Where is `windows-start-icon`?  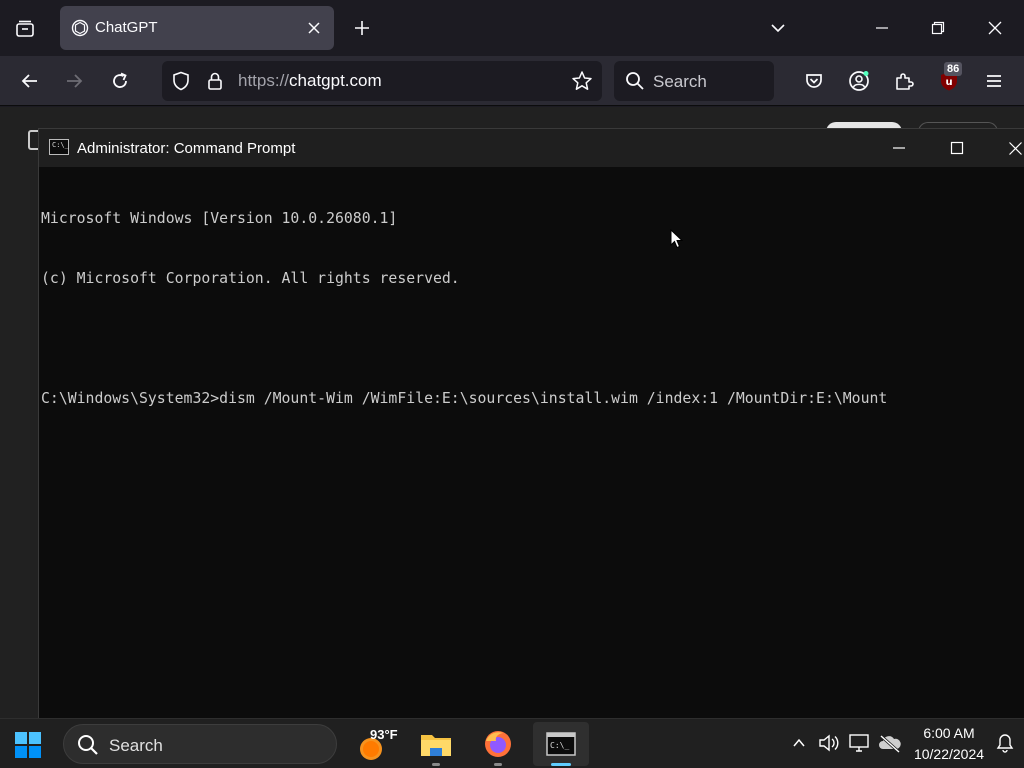 windows-start-icon is located at coordinates (28, 745).